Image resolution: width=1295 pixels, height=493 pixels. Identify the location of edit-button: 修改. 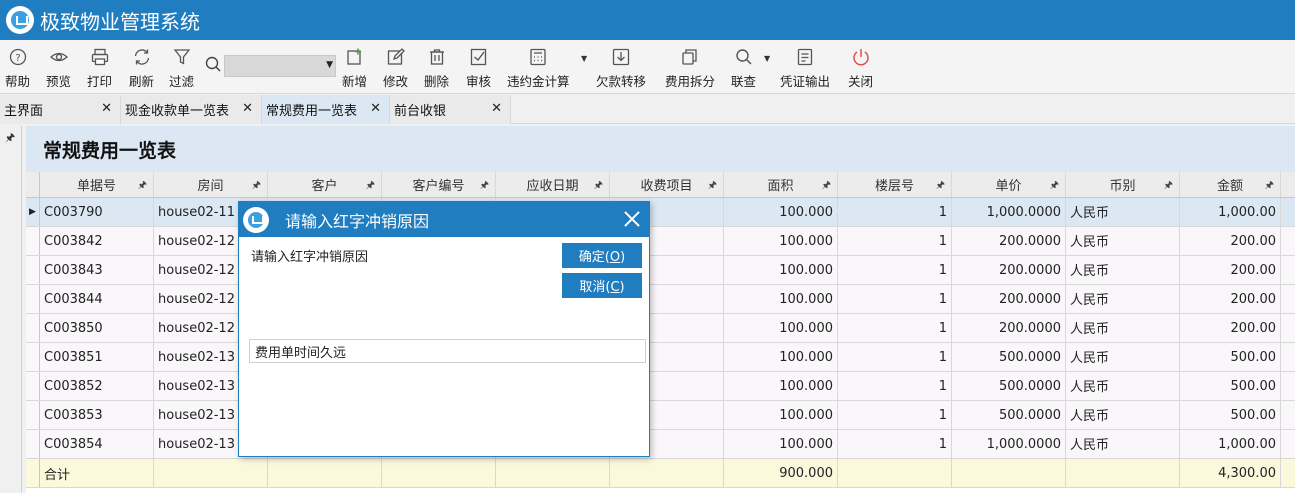
(395, 68).